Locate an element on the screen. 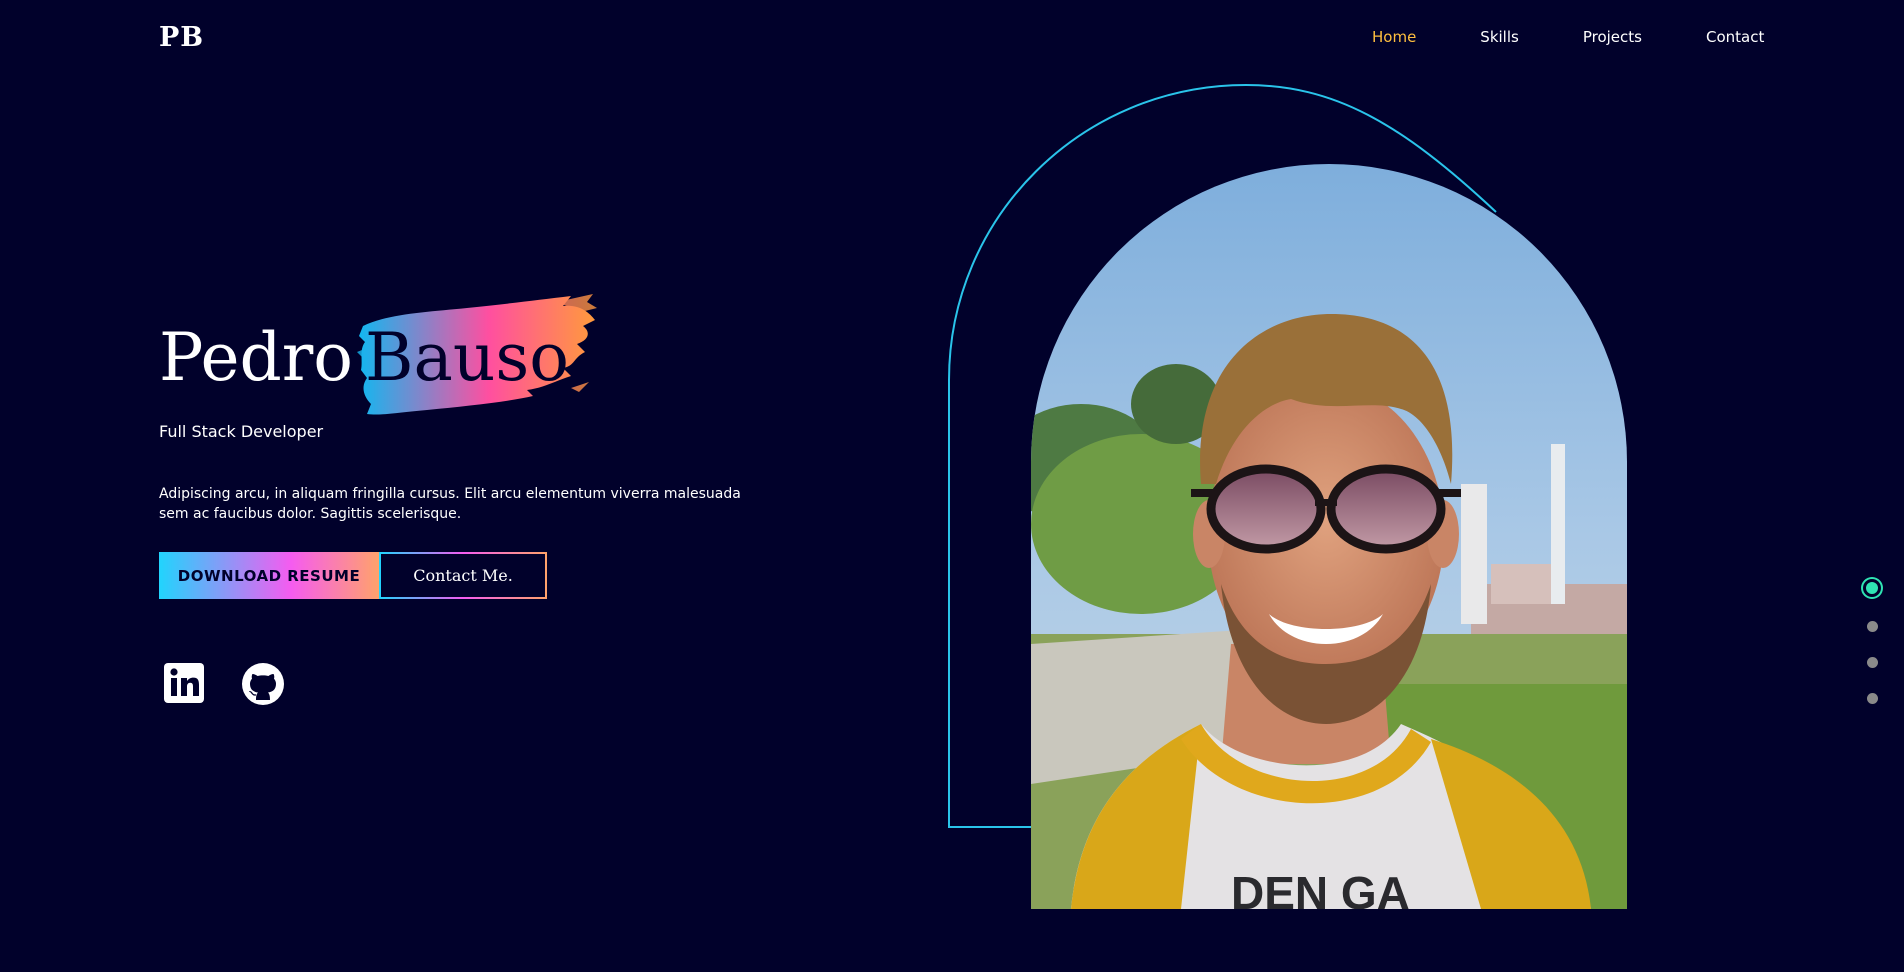 The image size is (1904, 972). contact-me-button: Contact Me. is located at coordinates (463, 575).